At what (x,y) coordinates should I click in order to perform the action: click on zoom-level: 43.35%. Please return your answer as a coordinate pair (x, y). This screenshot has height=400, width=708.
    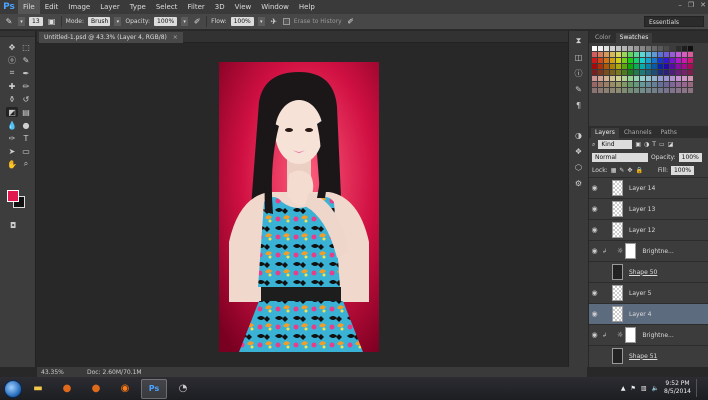
    Looking at the image, I should click on (52, 372).